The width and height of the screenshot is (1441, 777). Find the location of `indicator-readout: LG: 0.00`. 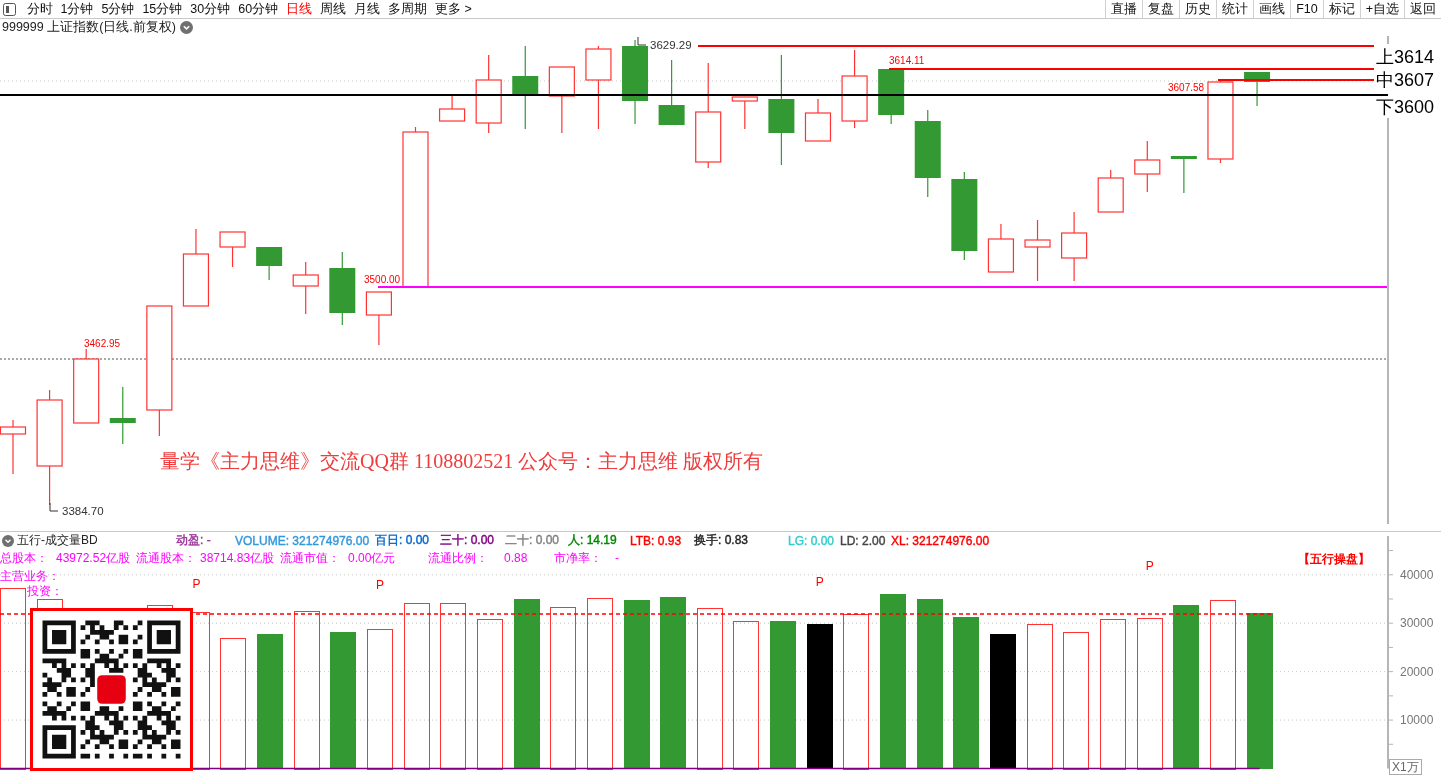

indicator-readout: LG: 0.00 is located at coordinates (812, 540).